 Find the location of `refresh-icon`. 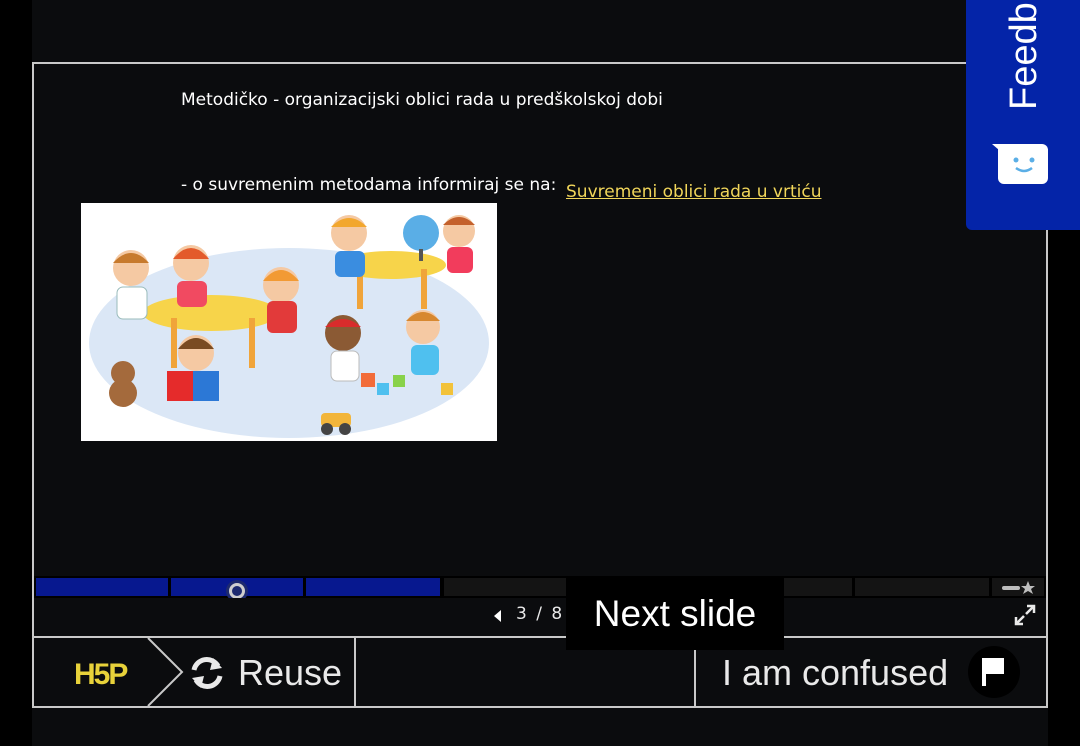

refresh-icon is located at coordinates (207, 673).